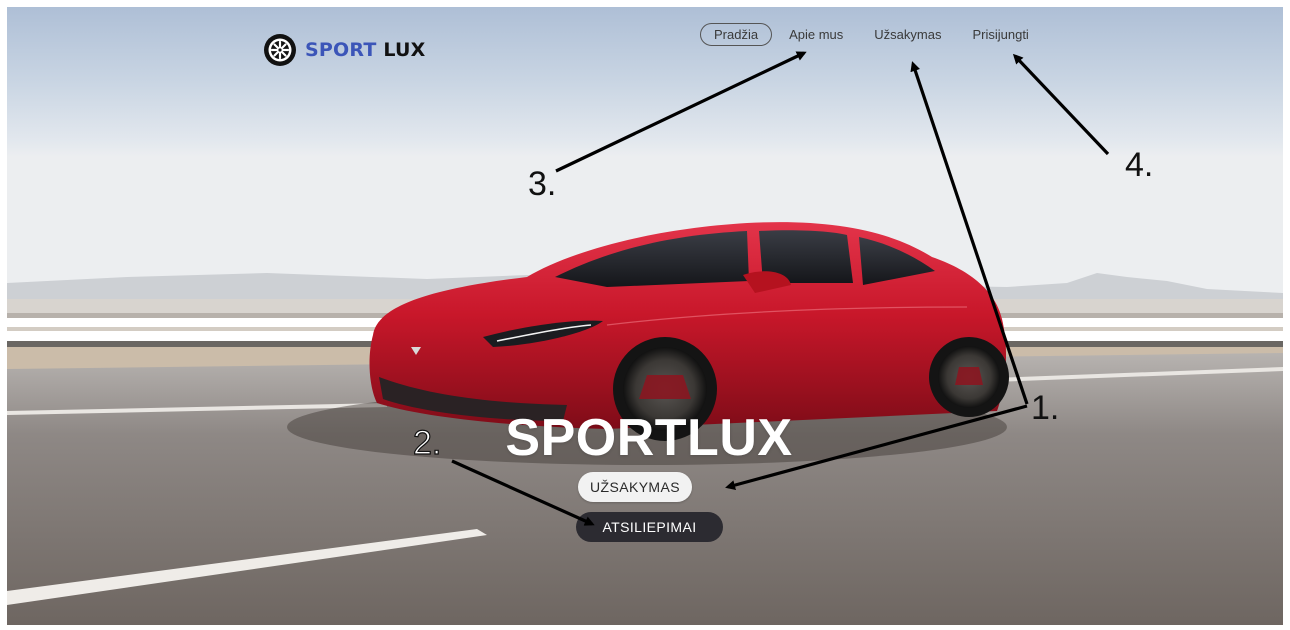 This screenshot has width=1290, height=630. What do you see at coordinates (635, 487) in the screenshot?
I see `order-button: UŽSAKYMAS` at bounding box center [635, 487].